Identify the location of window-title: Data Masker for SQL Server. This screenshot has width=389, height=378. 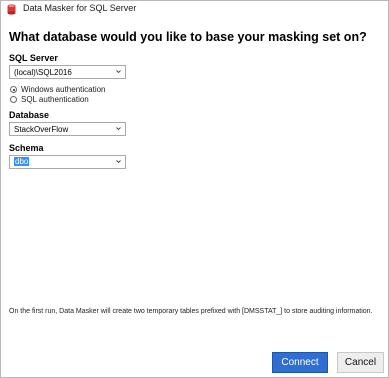
(80, 8).